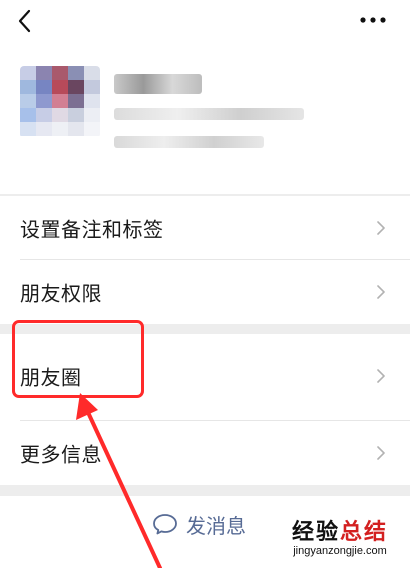 The width and height of the screenshot is (410, 568). I want to click on send-message-button: 发消息, so click(199, 524).